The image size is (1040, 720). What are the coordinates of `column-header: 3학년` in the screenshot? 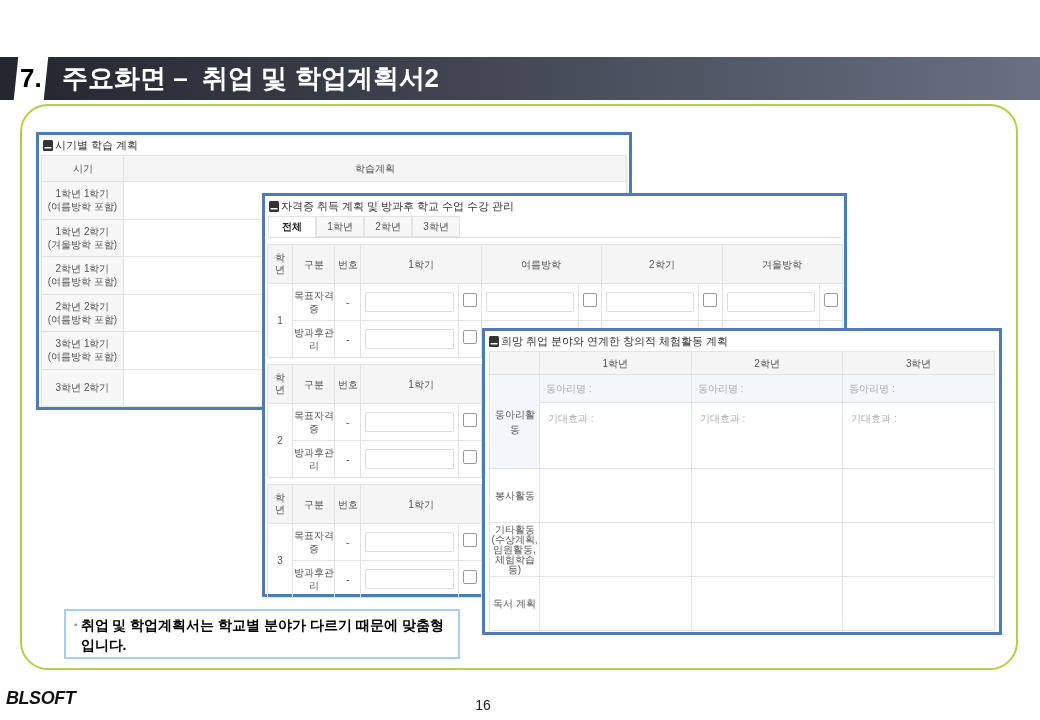 It's located at (918, 363).